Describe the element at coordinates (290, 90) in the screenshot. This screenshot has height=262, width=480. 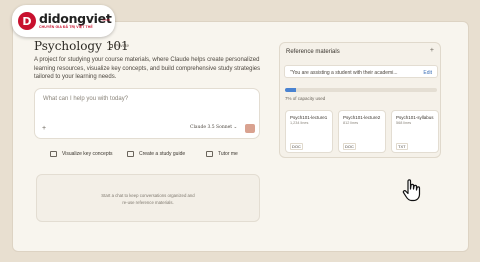
I see `capacity-fill` at that location.